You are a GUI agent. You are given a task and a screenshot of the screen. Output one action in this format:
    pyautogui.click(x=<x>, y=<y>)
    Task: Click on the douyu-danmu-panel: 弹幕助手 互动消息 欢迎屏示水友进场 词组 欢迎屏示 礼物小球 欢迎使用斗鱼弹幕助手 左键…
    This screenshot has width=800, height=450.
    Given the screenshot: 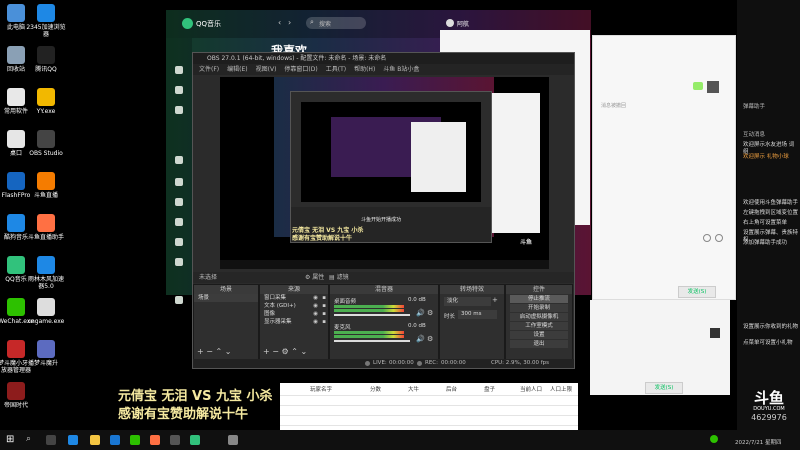 What is the action you would take?
    pyautogui.click(x=768, y=215)
    